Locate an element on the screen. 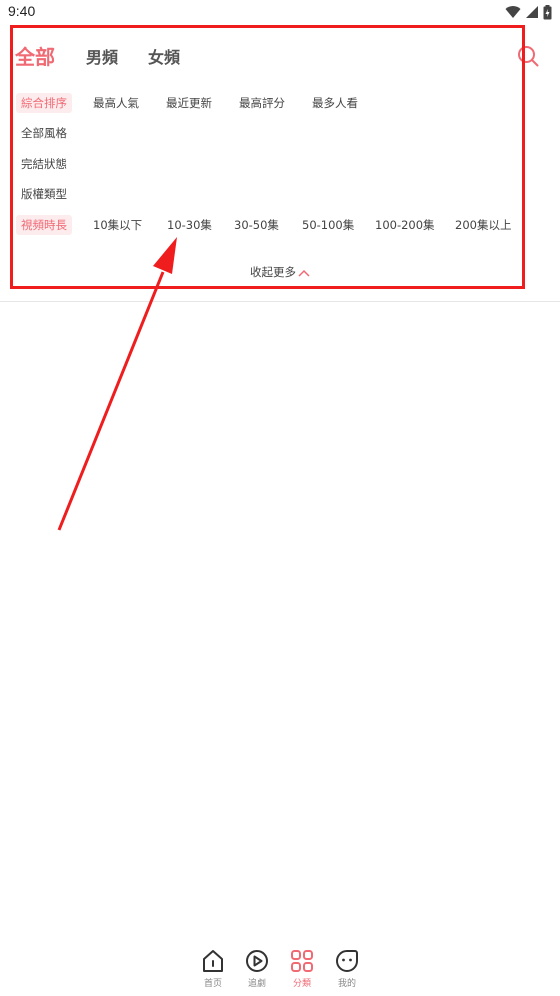 This screenshot has width=560, height=996. filter-style-all: 全部風格 is located at coordinates (44, 133).